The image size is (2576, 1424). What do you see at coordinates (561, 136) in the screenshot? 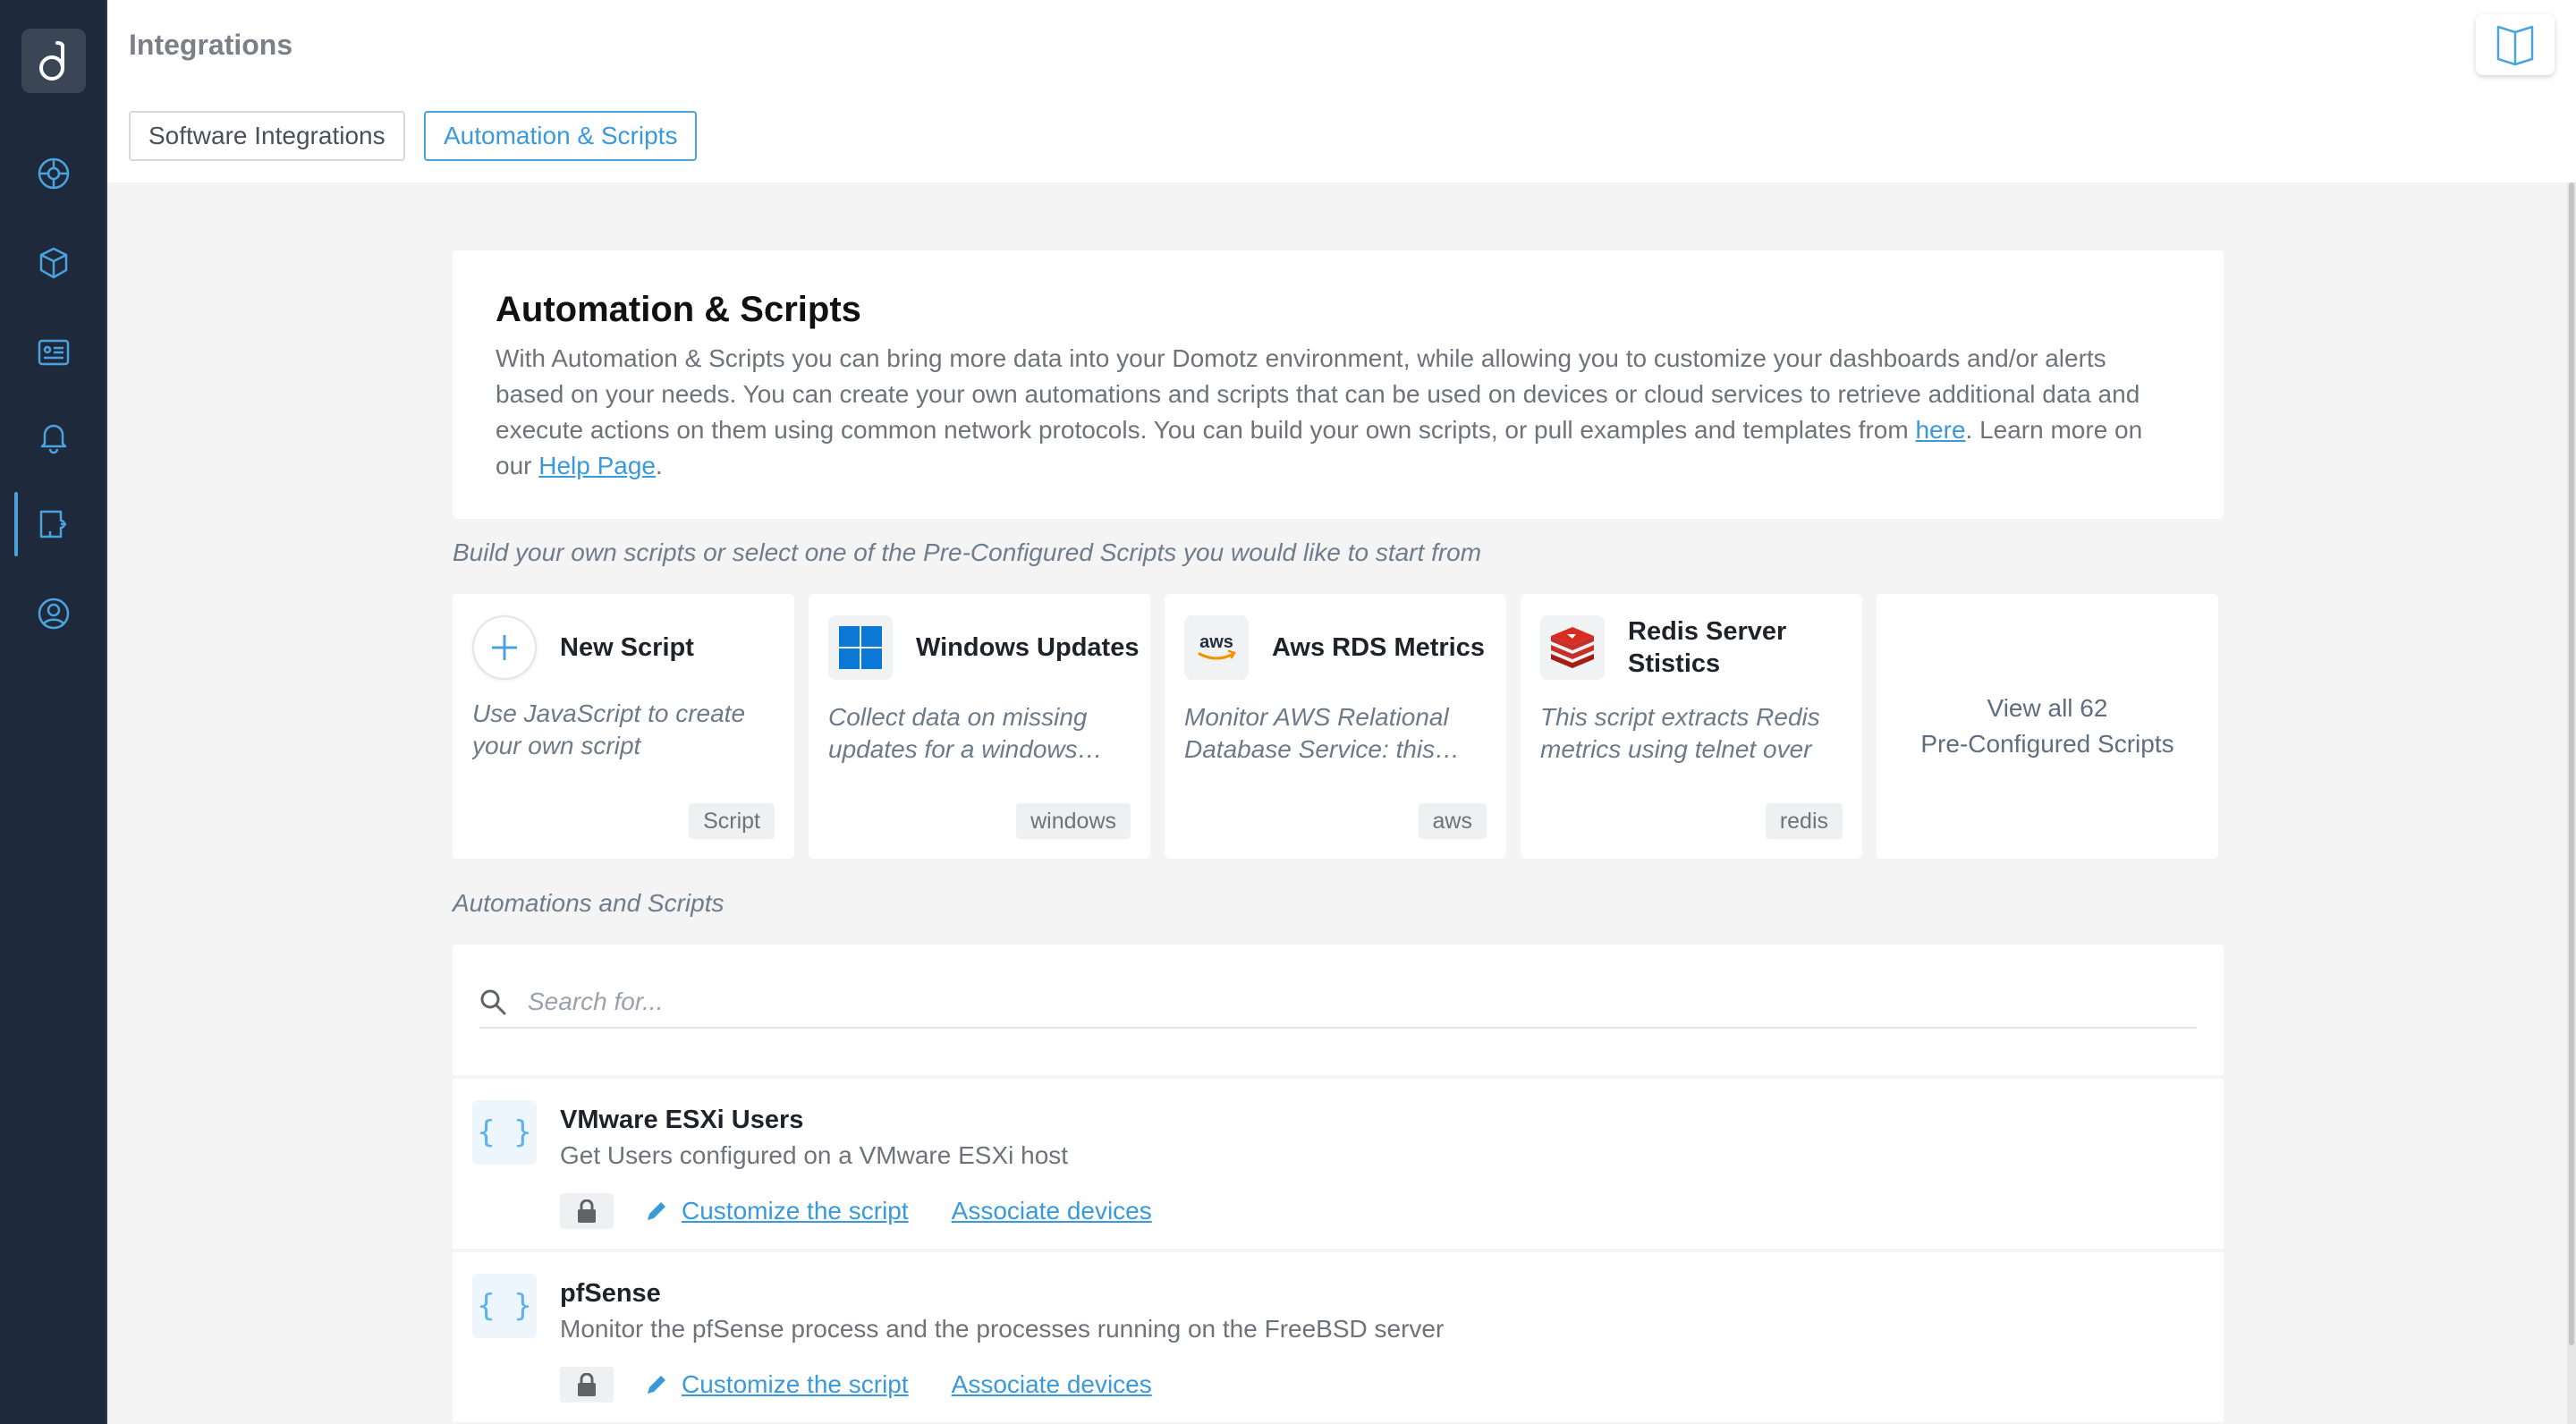
I see `tab-automation-scripts: Automation & Scripts` at bounding box center [561, 136].